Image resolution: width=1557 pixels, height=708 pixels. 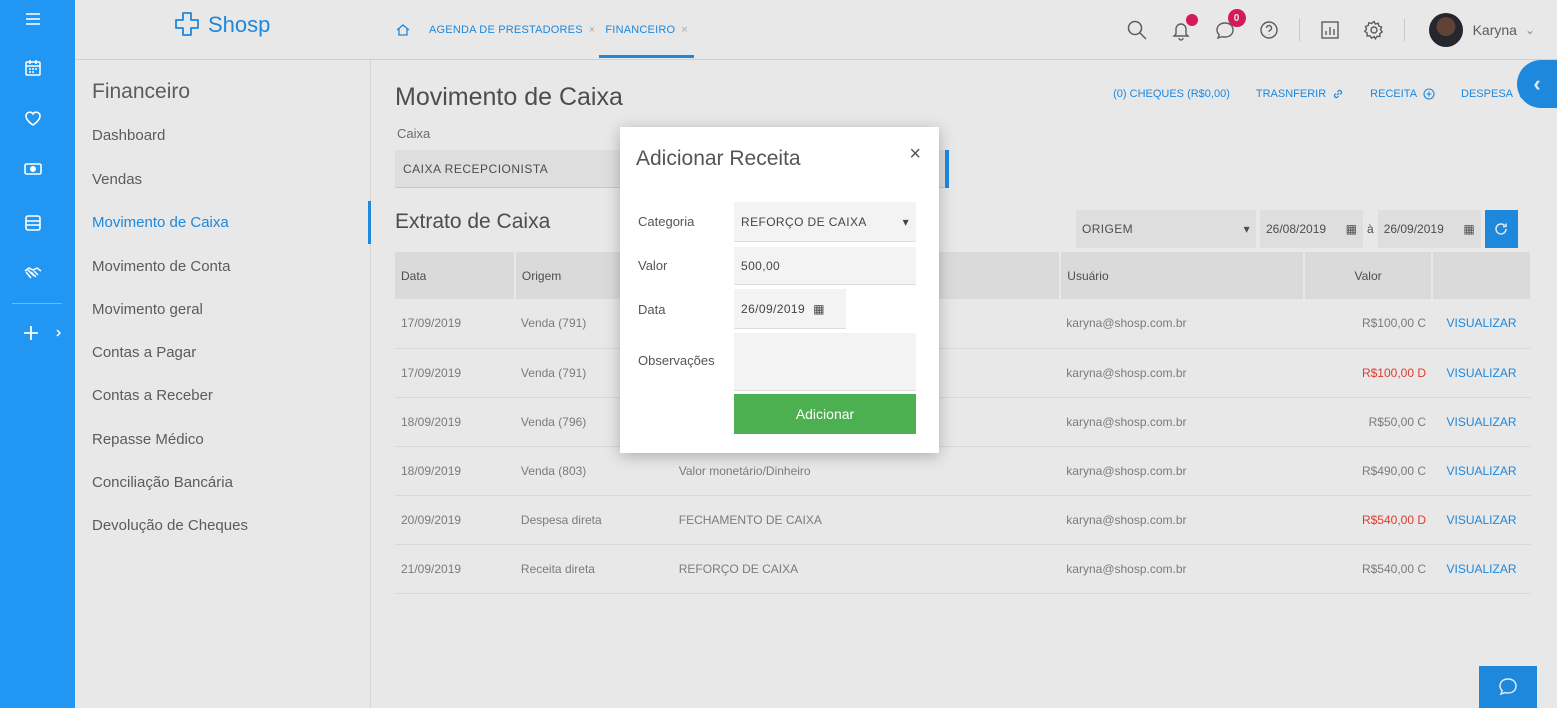 I want to click on valor-input: 500,00, so click(x=825, y=266).